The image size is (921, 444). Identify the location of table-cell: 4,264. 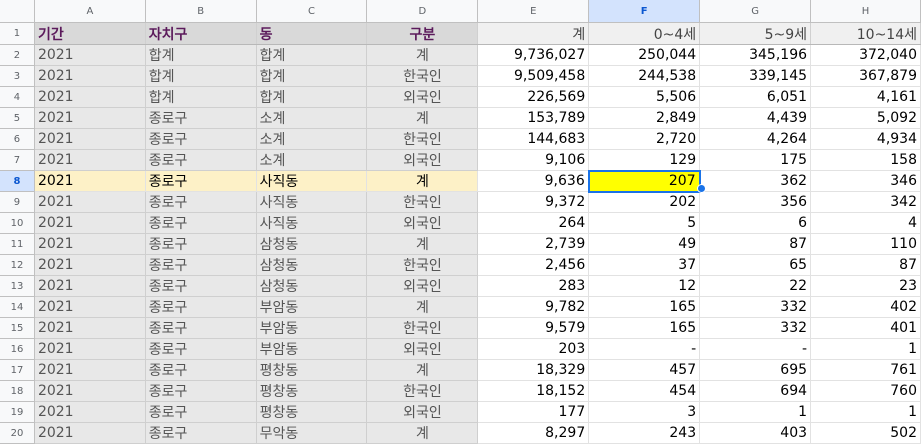
(755, 139).